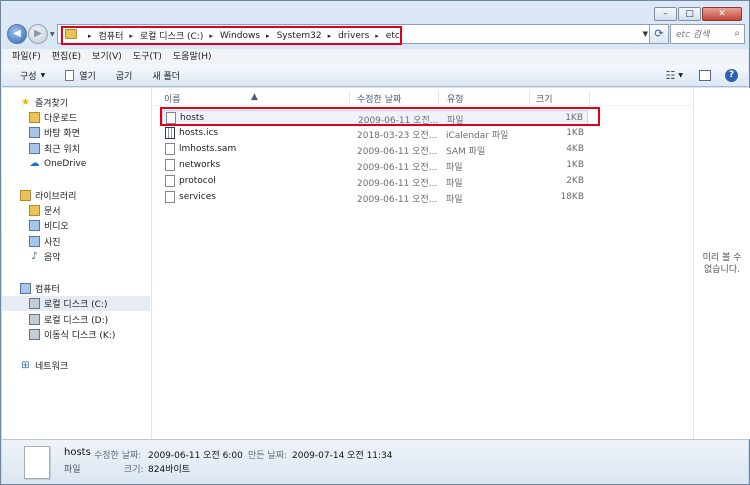 The width and height of the screenshot is (750, 485). I want to click on hosts-highlight-box, so click(380, 116).